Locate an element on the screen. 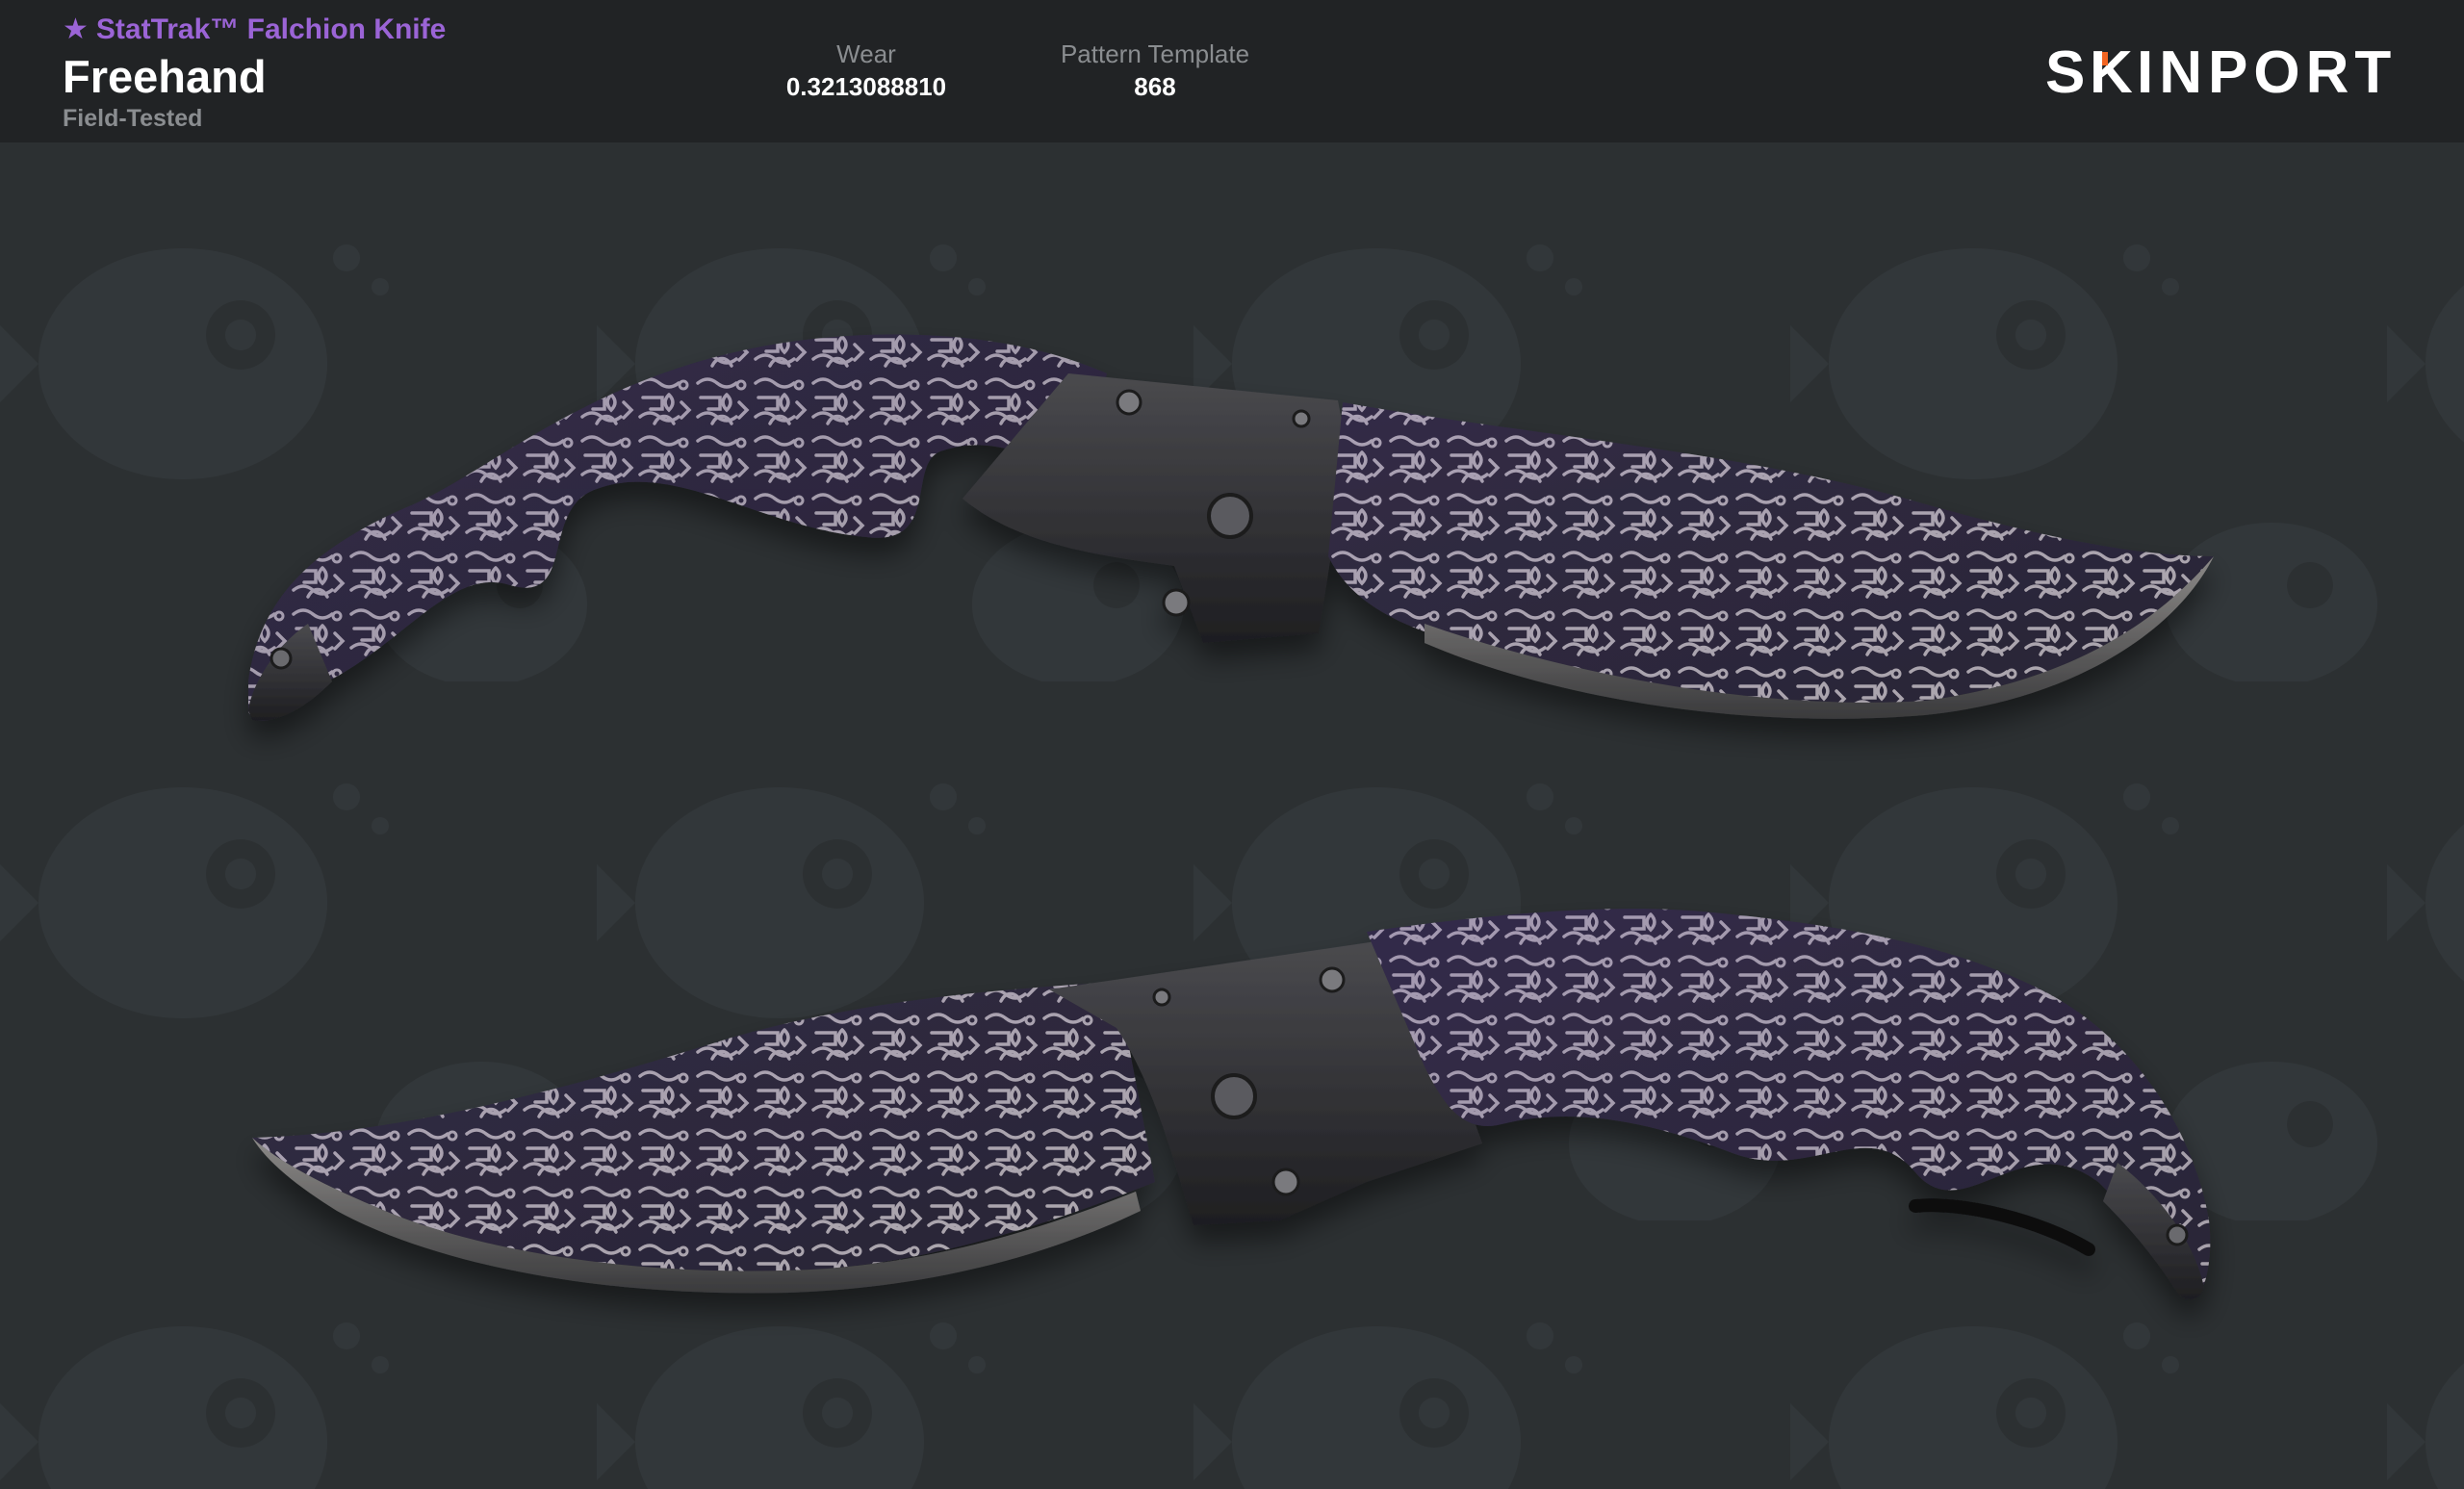  item-exterior: Field-Tested is located at coordinates (133, 118).